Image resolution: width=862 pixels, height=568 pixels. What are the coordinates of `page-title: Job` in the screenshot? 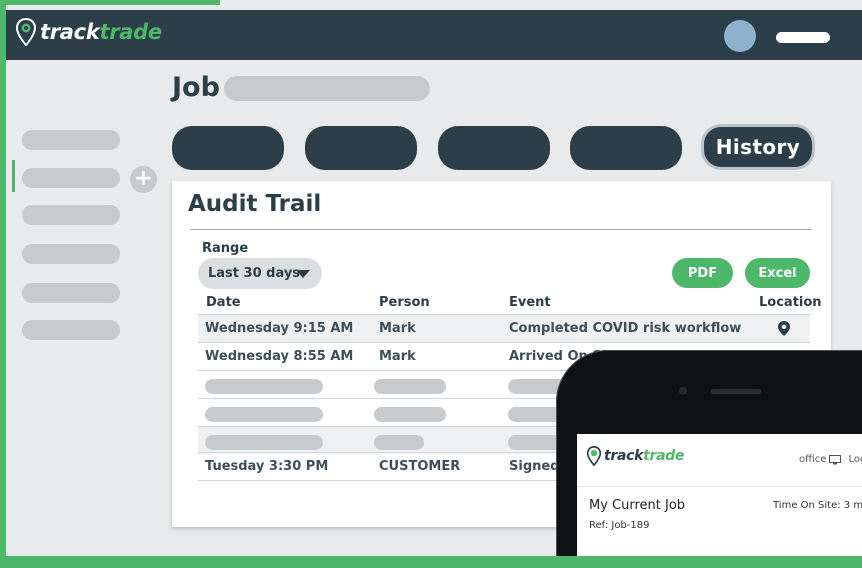 It's located at (196, 87).